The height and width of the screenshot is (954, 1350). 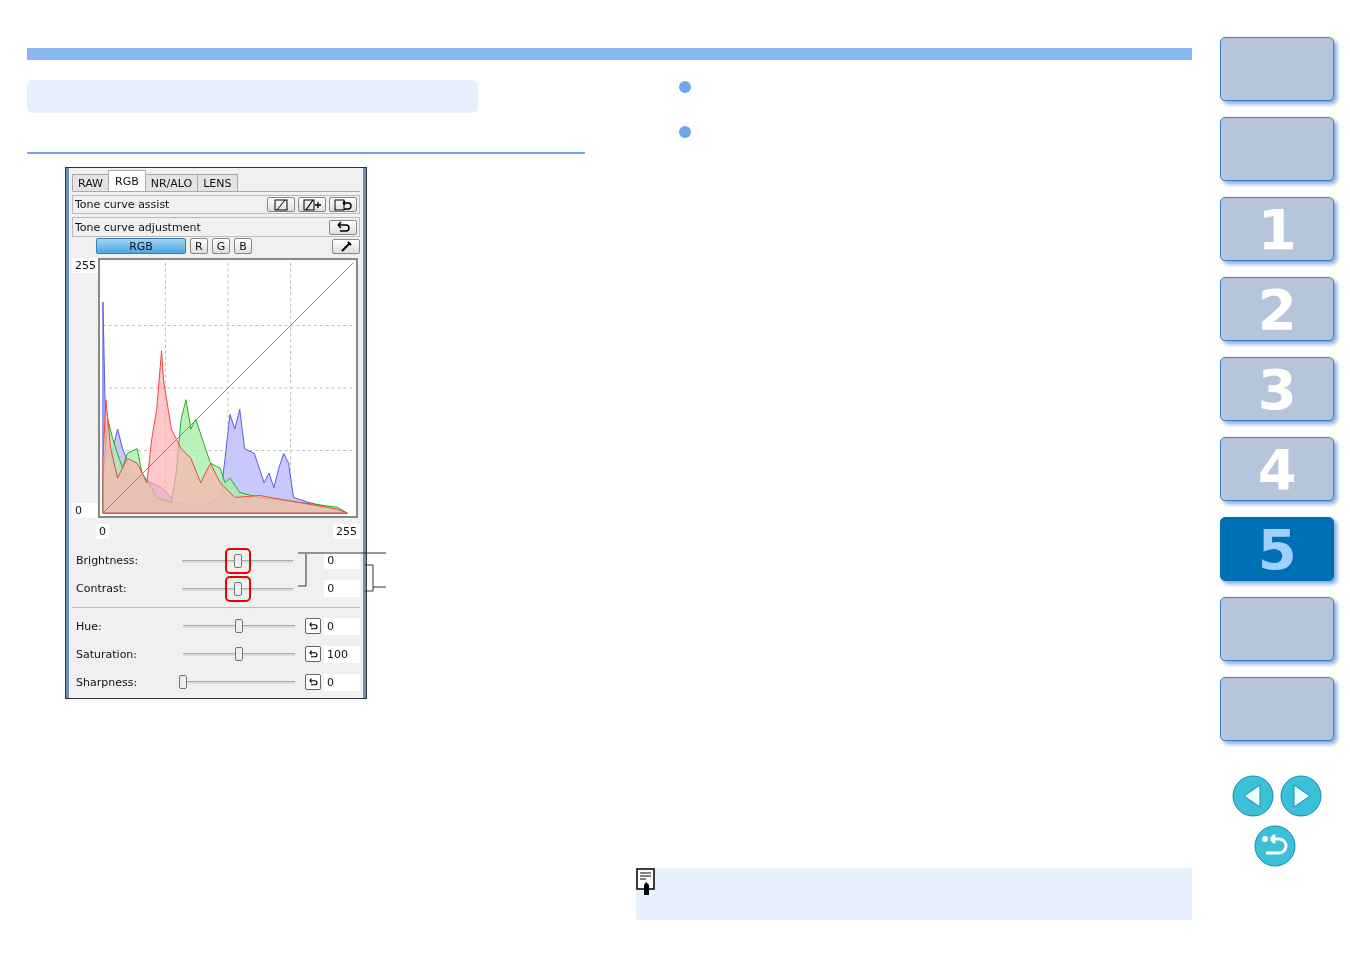 What do you see at coordinates (1253, 796) in the screenshot?
I see `previous-page-icon` at bounding box center [1253, 796].